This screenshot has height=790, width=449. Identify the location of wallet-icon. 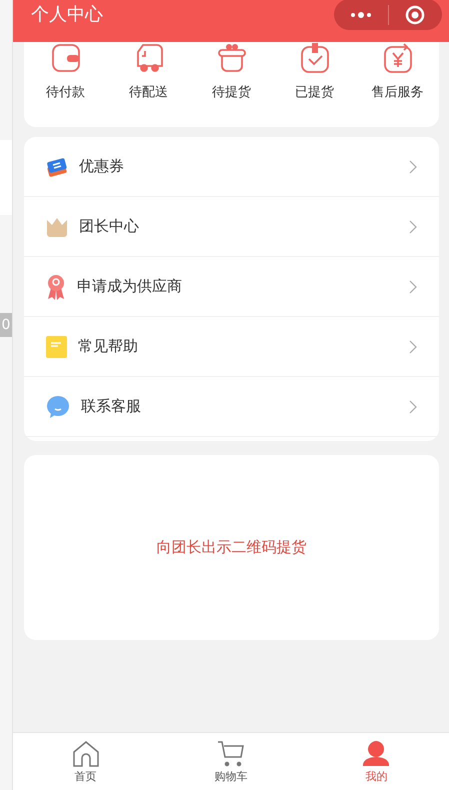
(66, 58).